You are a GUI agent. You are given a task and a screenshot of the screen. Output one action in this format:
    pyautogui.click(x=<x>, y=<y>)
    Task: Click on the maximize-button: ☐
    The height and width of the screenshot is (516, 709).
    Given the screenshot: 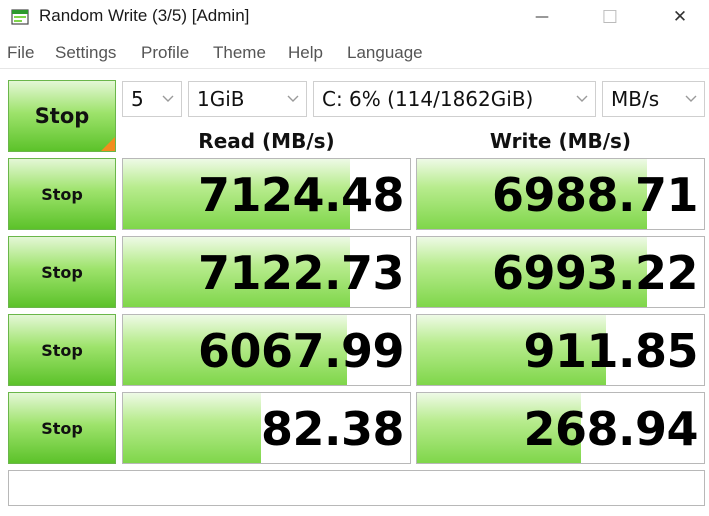 What is the action you would take?
    pyautogui.click(x=610, y=17)
    